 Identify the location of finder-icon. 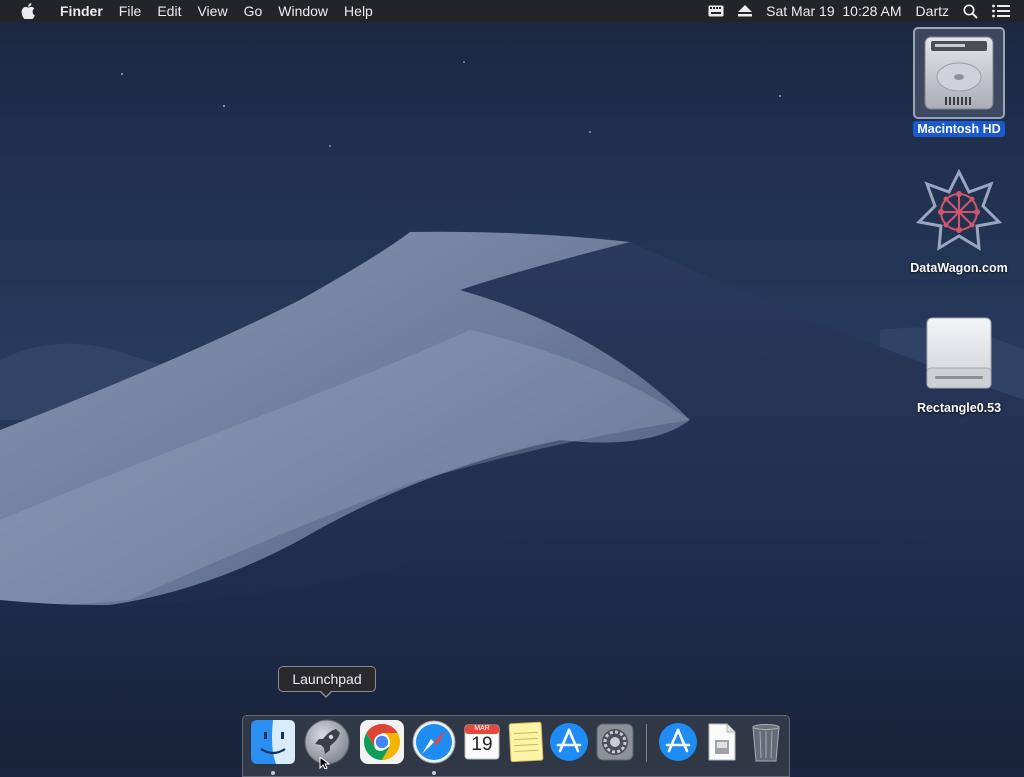
(273, 742).